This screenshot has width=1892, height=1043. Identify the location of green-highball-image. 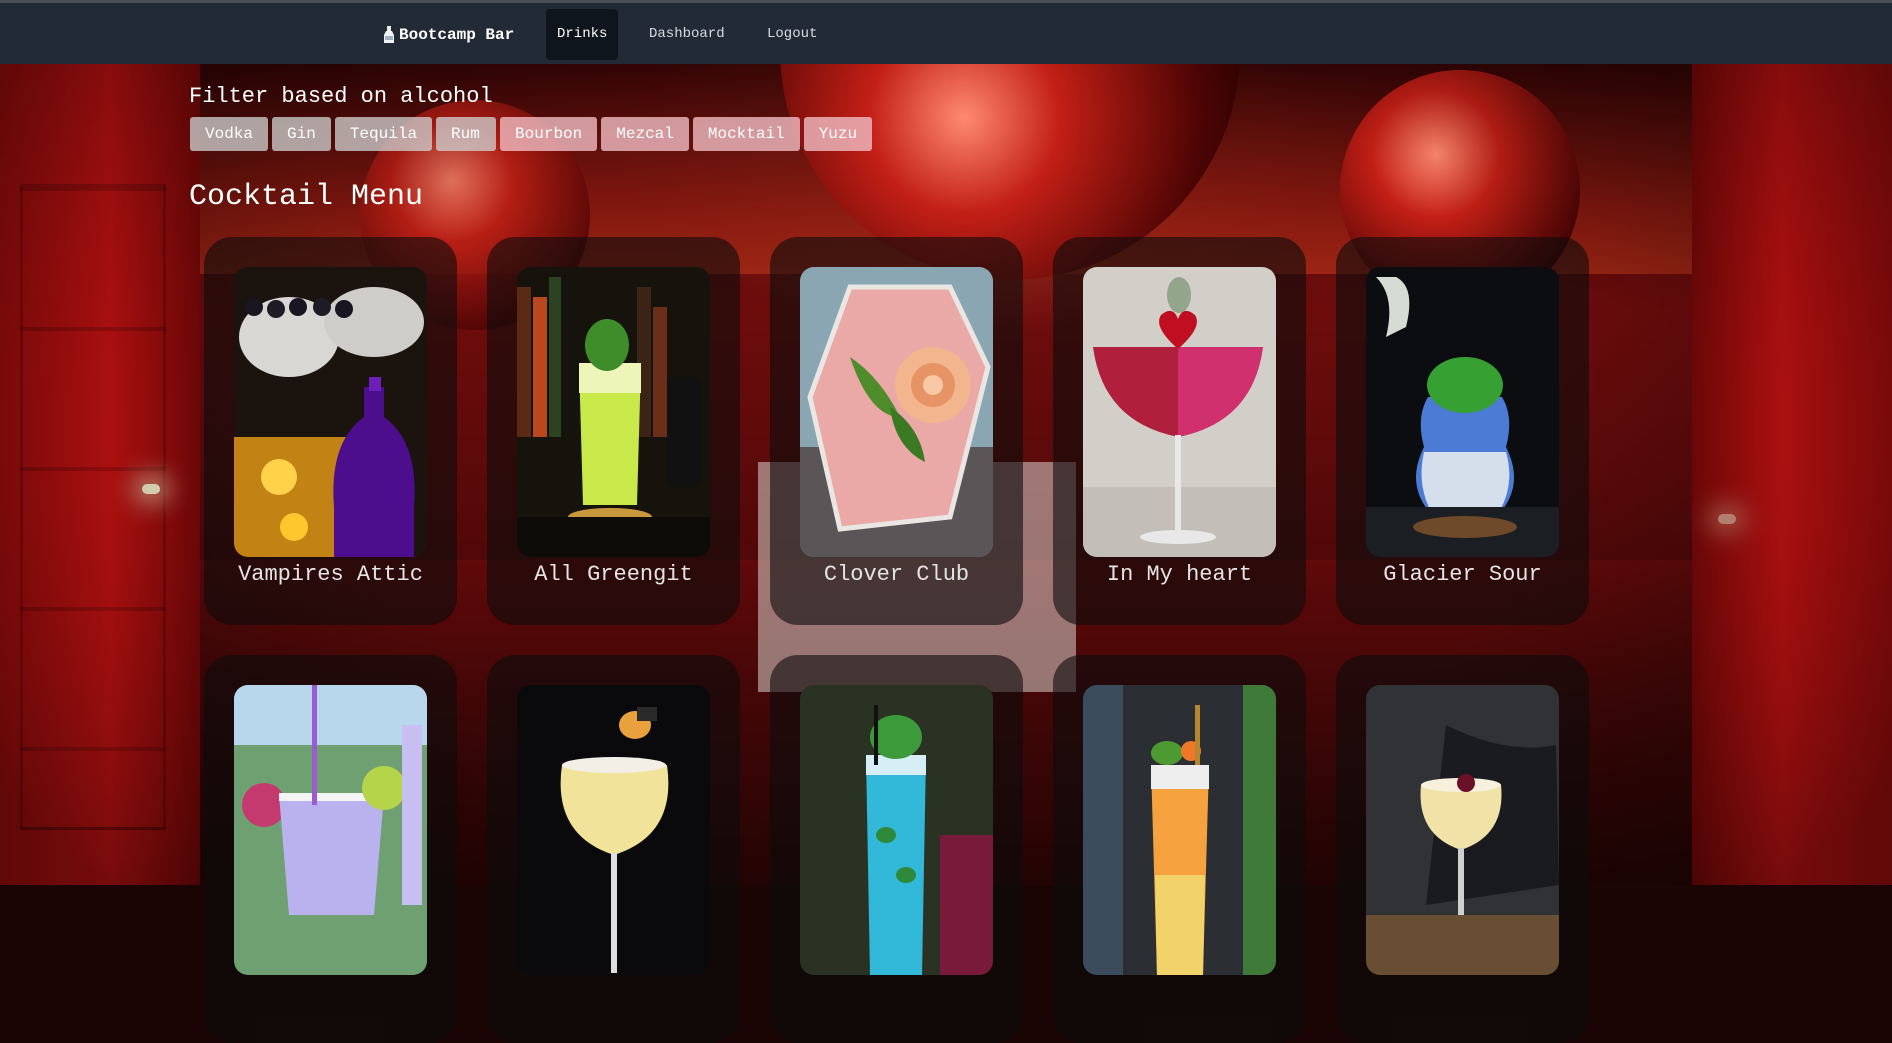
(613, 412).